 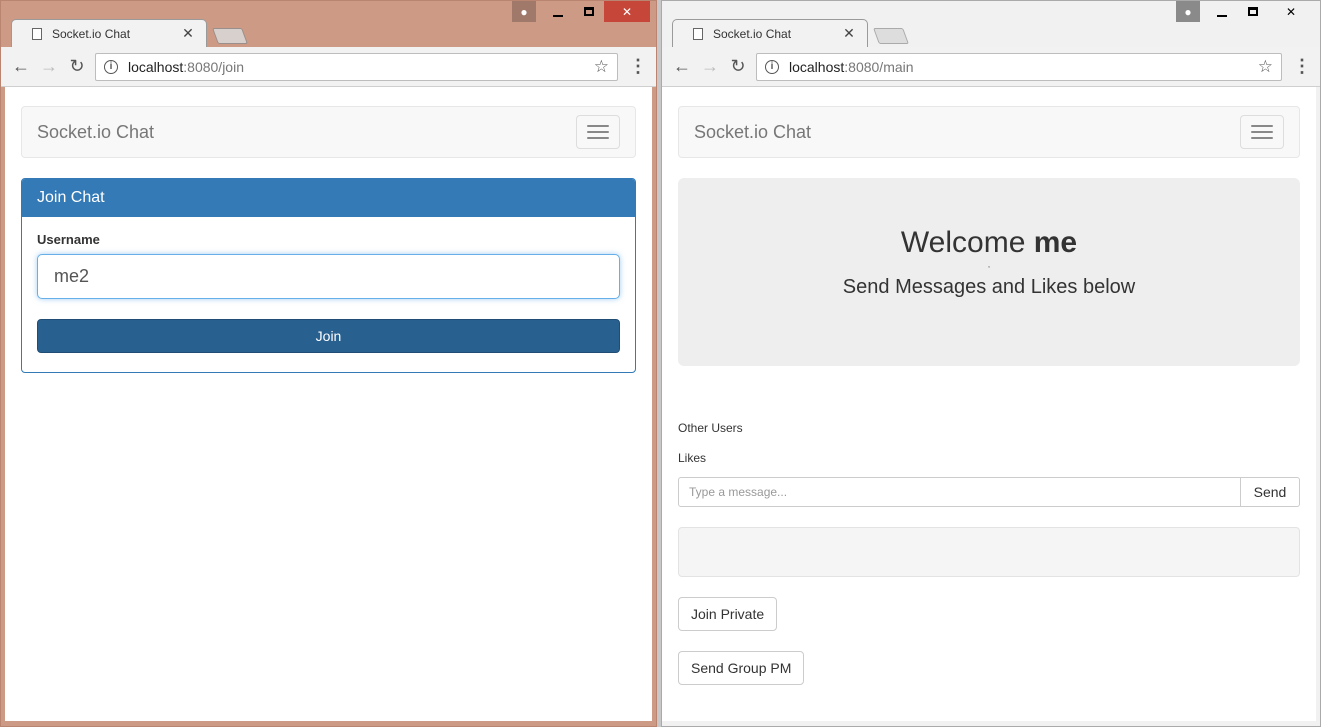 I want to click on messages-well, so click(x=989, y=552).